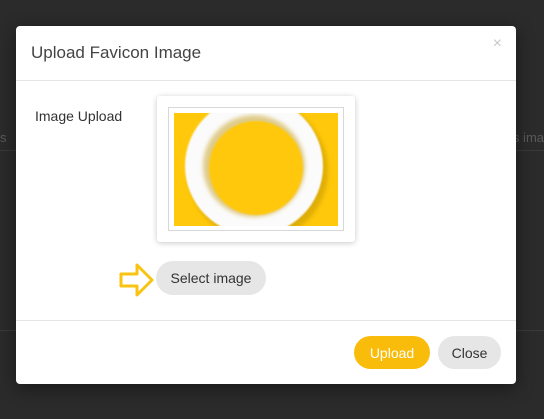 The image size is (544, 419). I want to click on image-upload-label: Image Upload, so click(79, 116).